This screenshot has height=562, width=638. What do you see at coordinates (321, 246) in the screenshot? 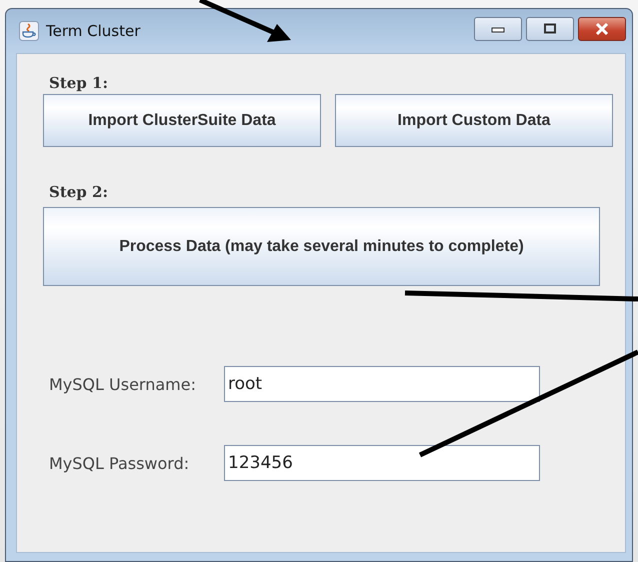
I see `process-button: Process Data (may take several minutes to complete)` at bounding box center [321, 246].